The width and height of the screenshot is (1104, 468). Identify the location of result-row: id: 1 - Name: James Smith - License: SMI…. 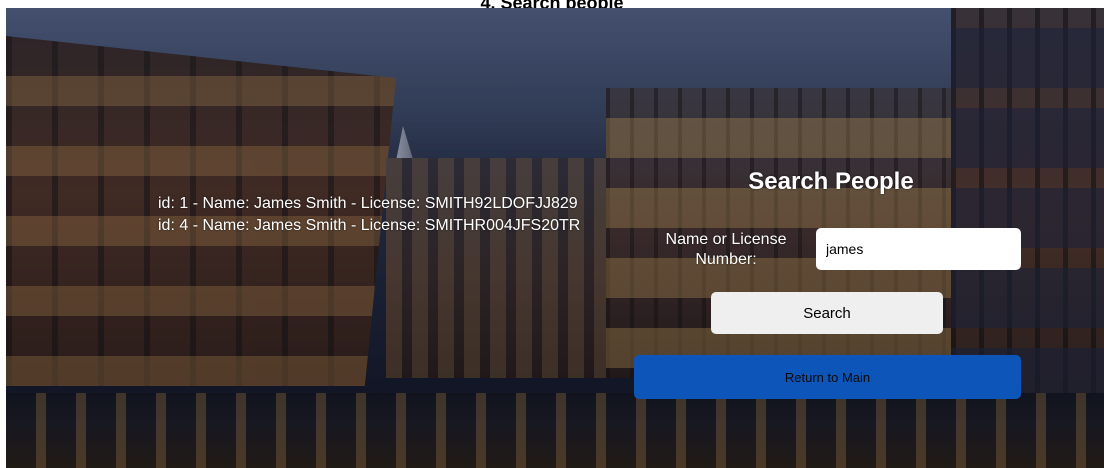
(368, 203).